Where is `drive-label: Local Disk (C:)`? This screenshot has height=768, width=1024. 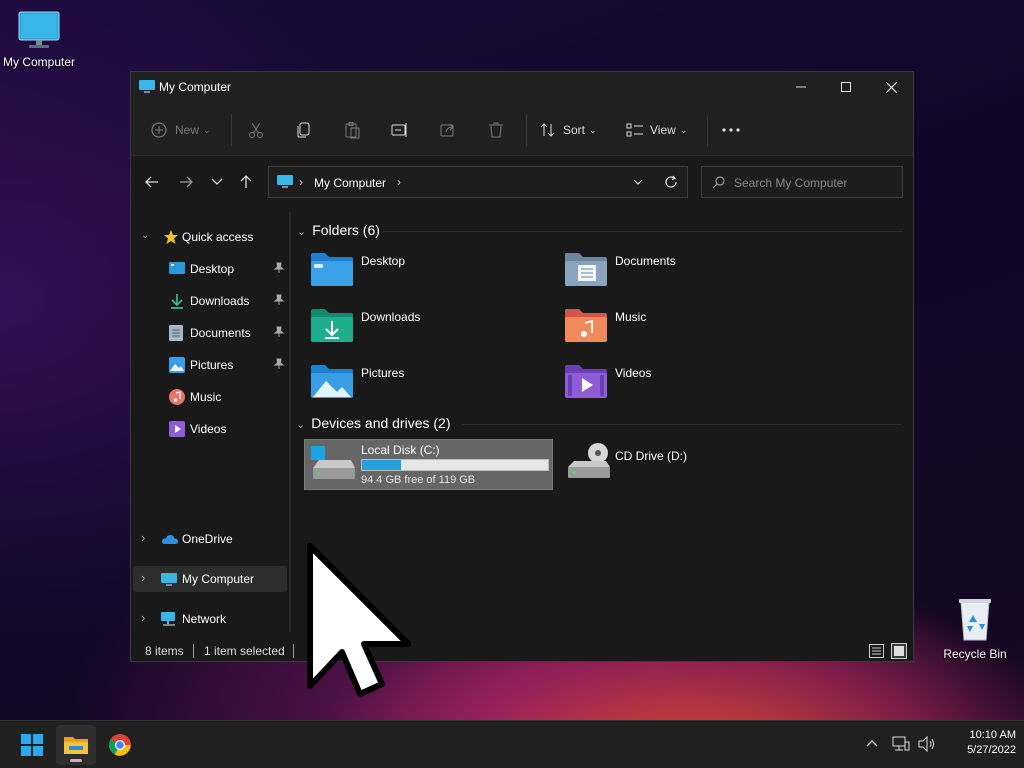
drive-label: Local Disk (C:) is located at coordinates (400, 450).